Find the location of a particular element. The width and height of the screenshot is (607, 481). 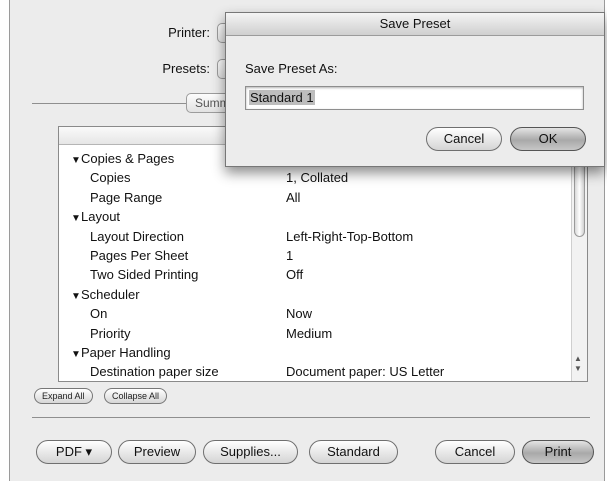

bottom-divider is located at coordinates (311, 417).